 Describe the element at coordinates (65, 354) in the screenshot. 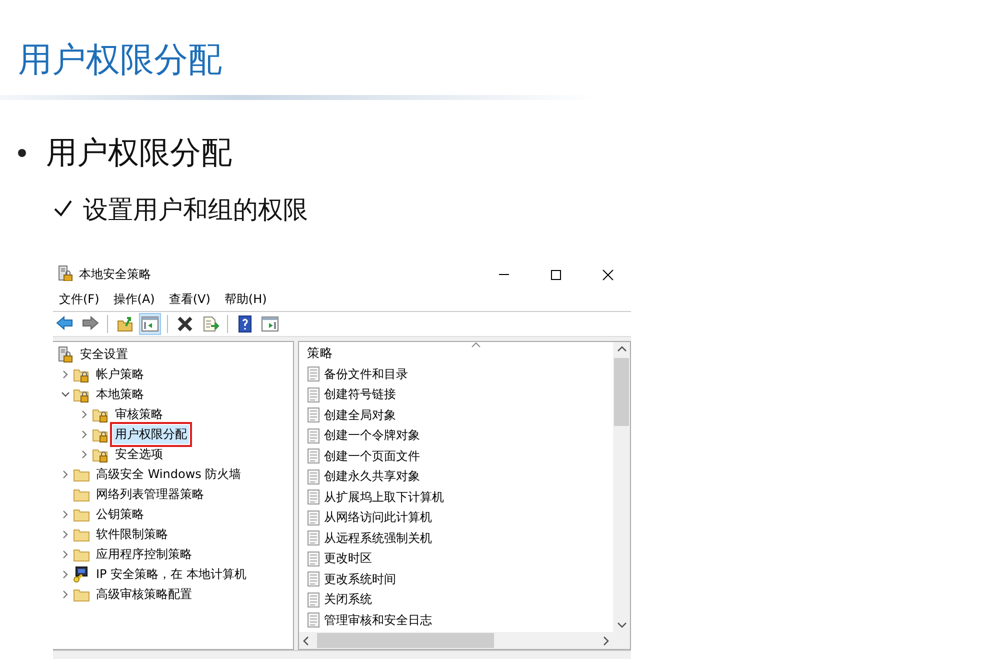

I see `server-lock-icon` at that location.